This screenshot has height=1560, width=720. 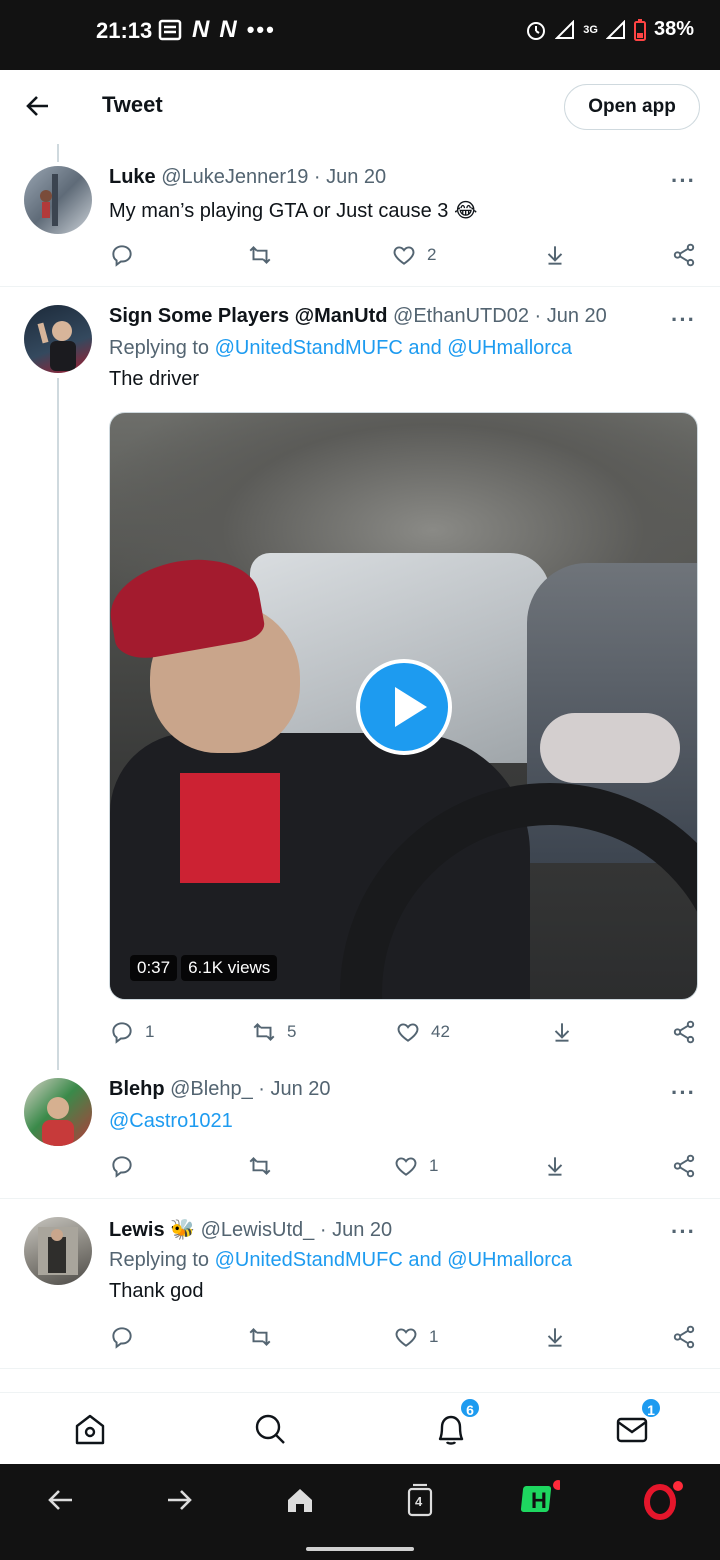 What do you see at coordinates (211, 1089) in the screenshot?
I see `author-handle: @Blehp_` at bounding box center [211, 1089].